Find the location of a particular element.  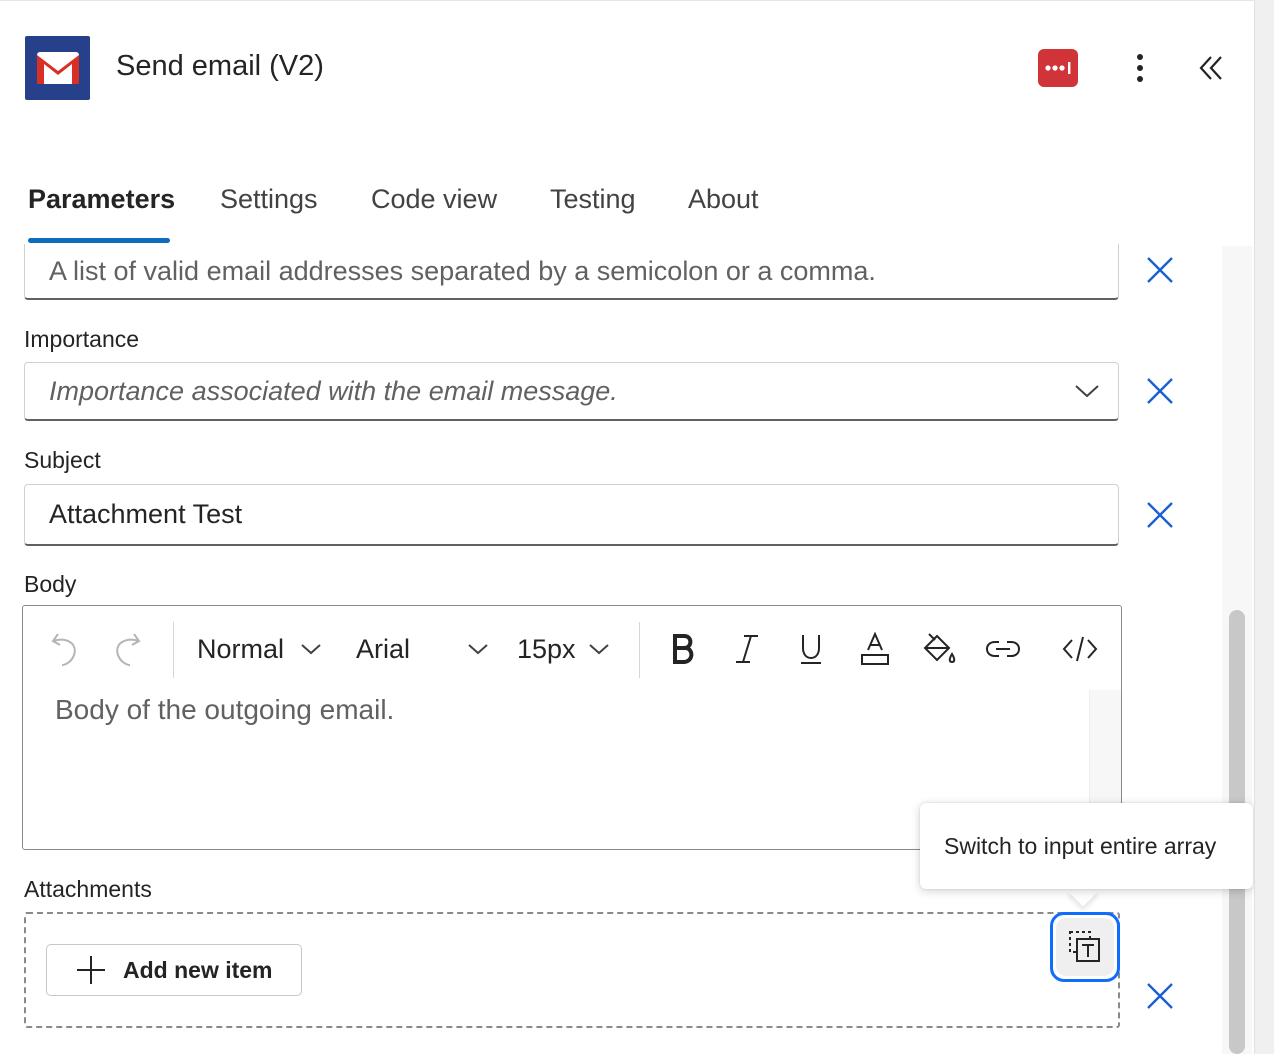

tab-parameters: Parameters is located at coordinates (101, 199).